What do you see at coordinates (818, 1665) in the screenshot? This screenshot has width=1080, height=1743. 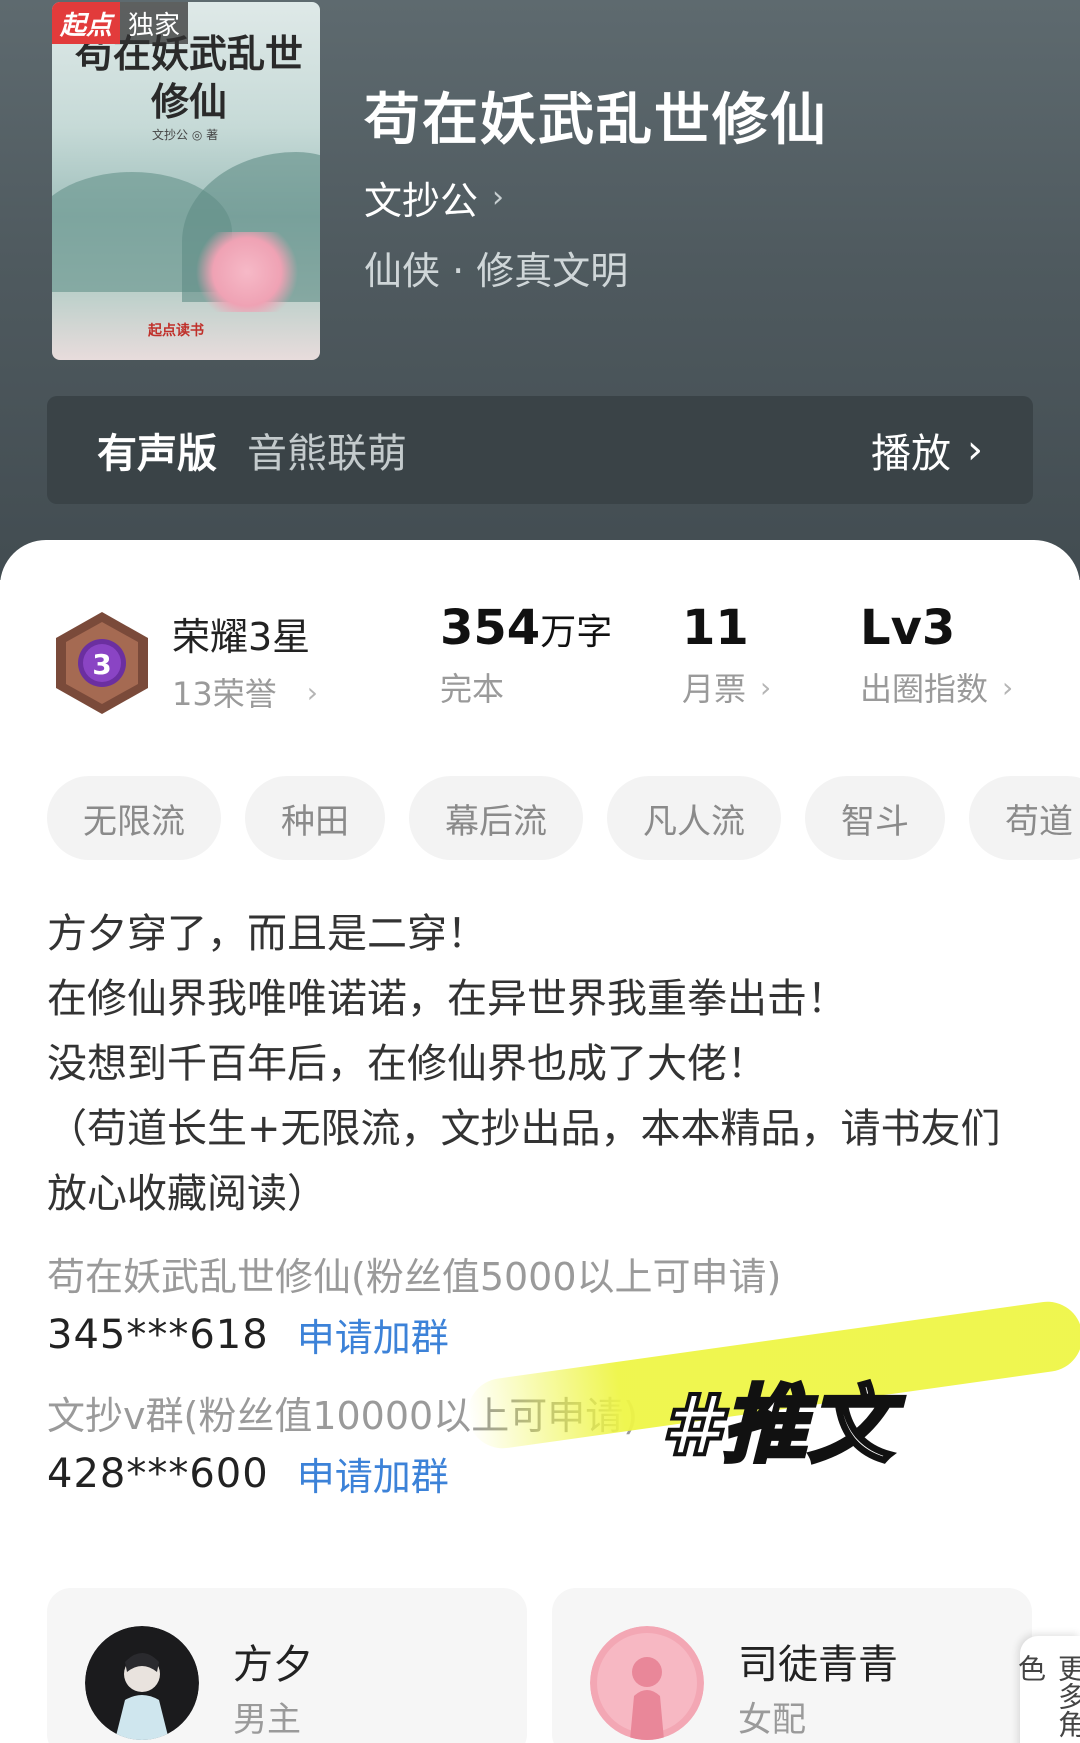 I see `character-name: 司徒青青` at bounding box center [818, 1665].